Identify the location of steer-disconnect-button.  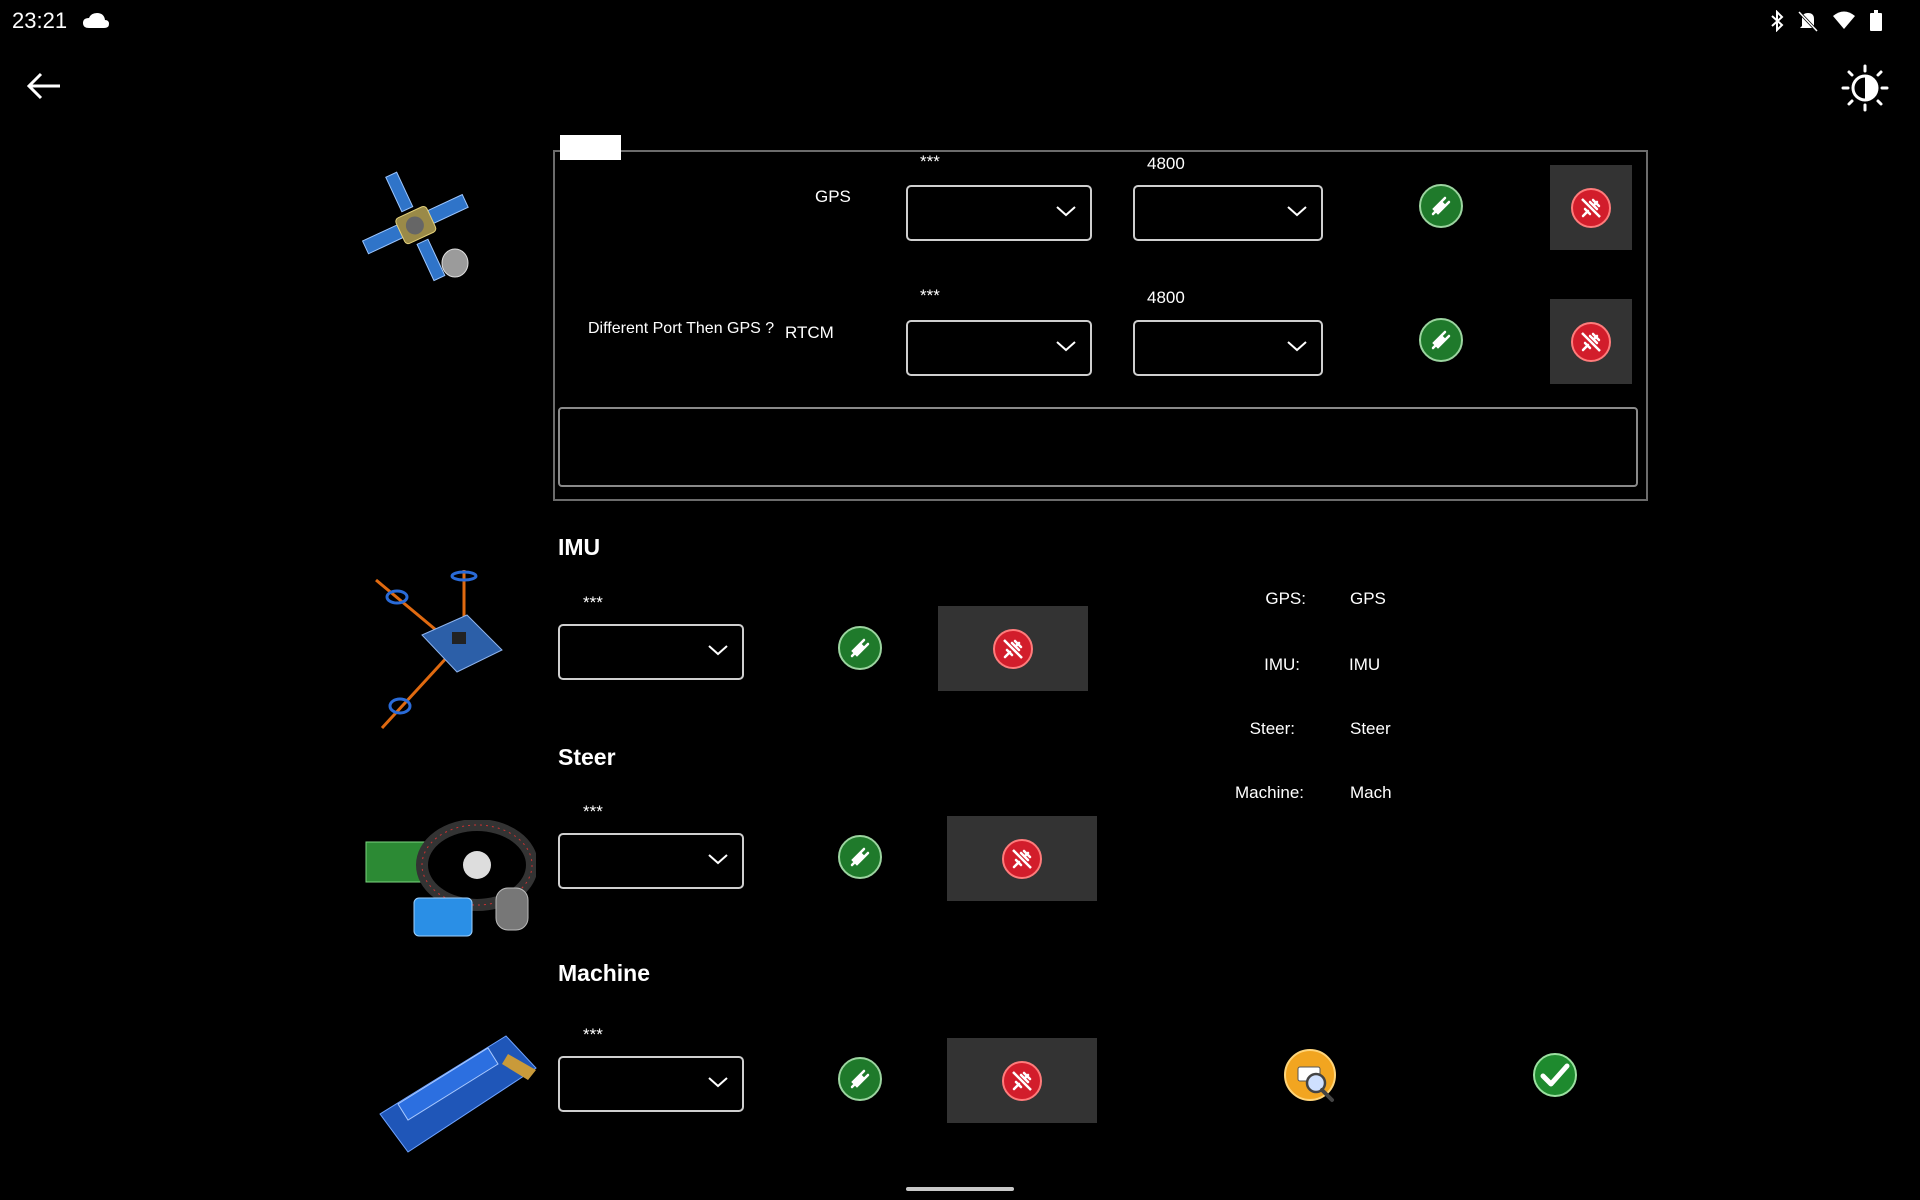
(1022, 858).